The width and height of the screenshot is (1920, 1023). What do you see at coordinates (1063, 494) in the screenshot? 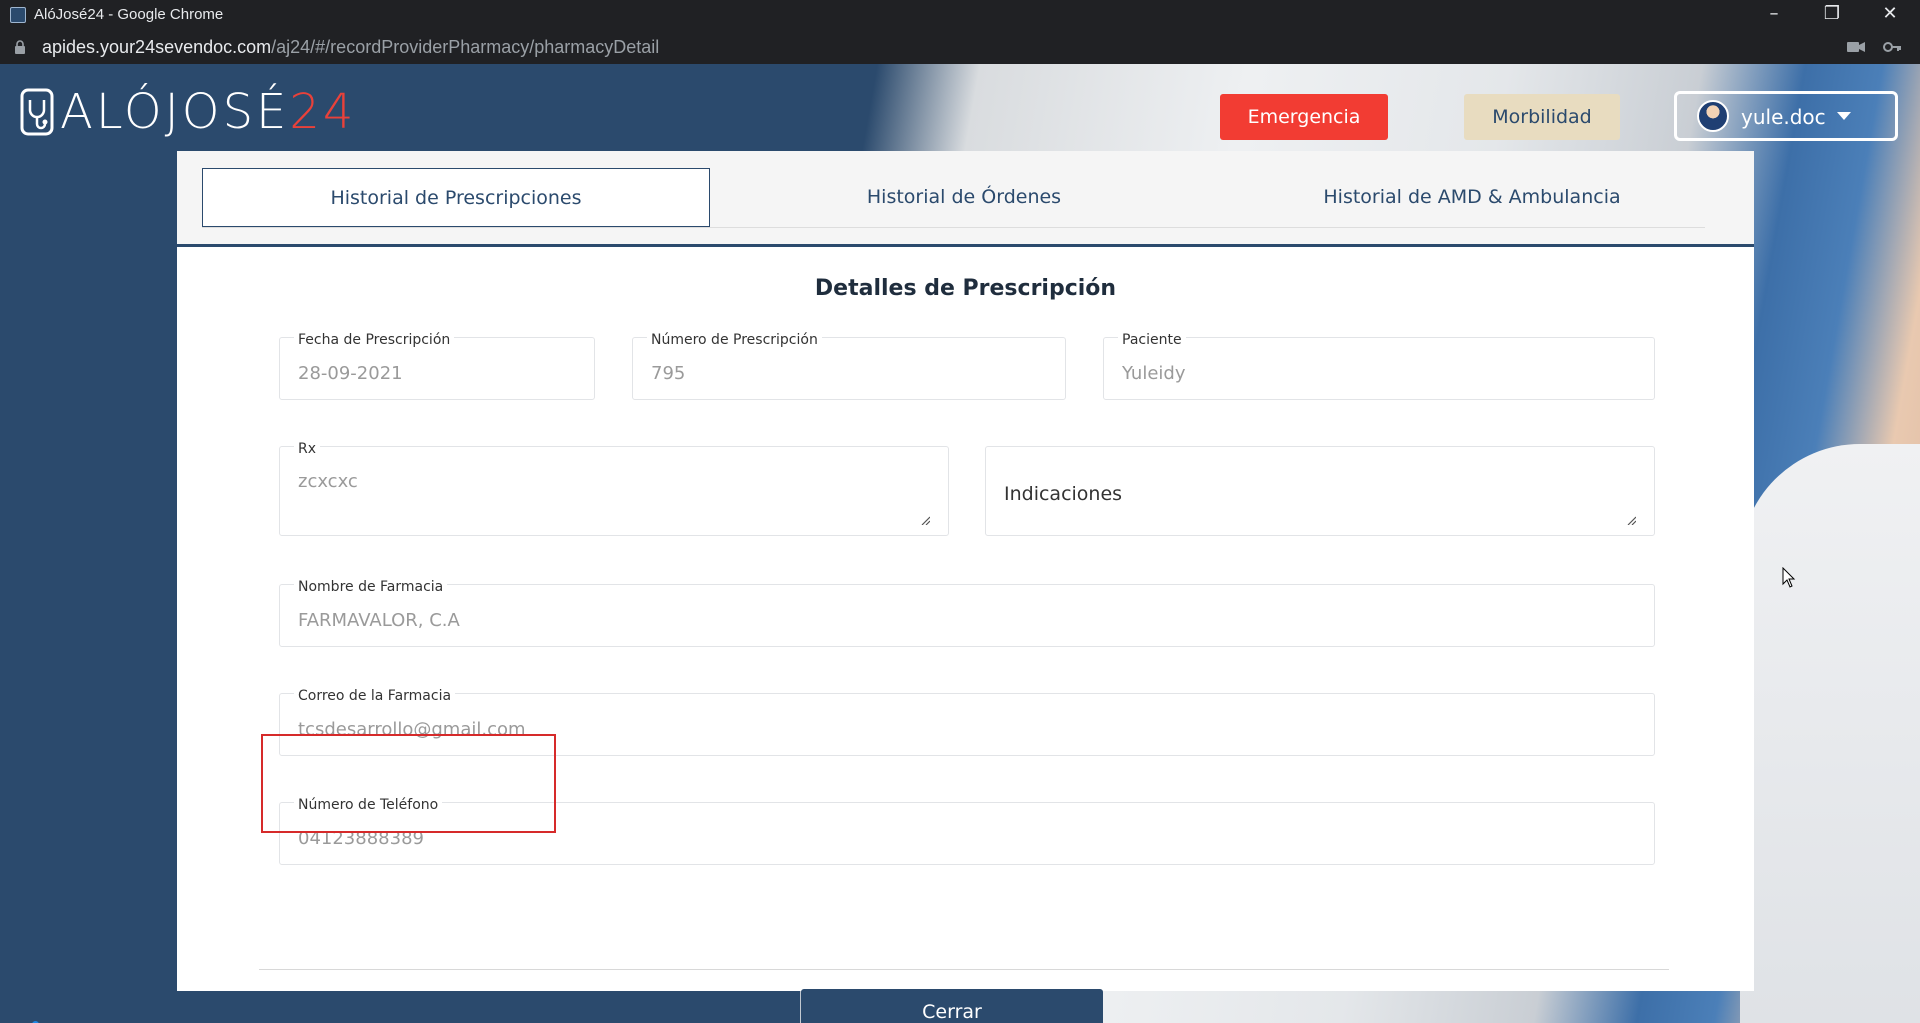
I see `indications-placeholder: Indicaciones` at bounding box center [1063, 494].